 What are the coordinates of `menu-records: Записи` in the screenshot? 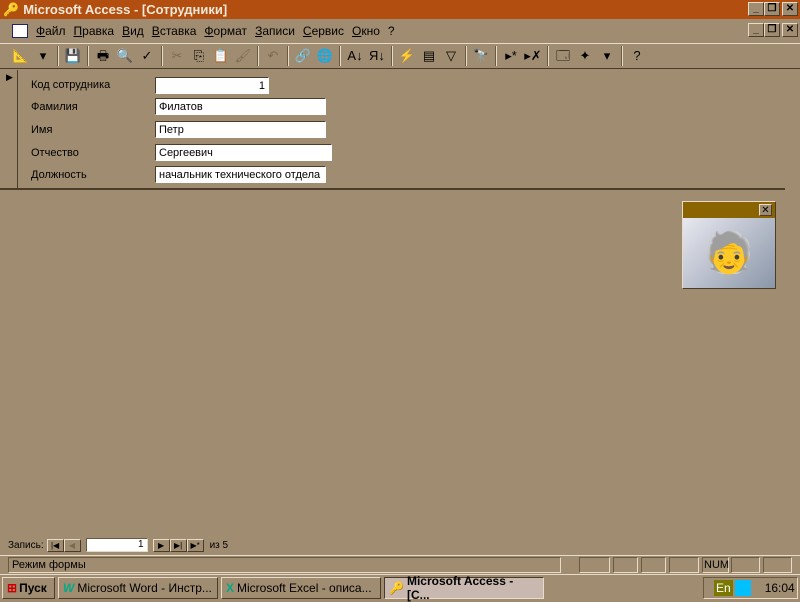 It's located at (275, 31).